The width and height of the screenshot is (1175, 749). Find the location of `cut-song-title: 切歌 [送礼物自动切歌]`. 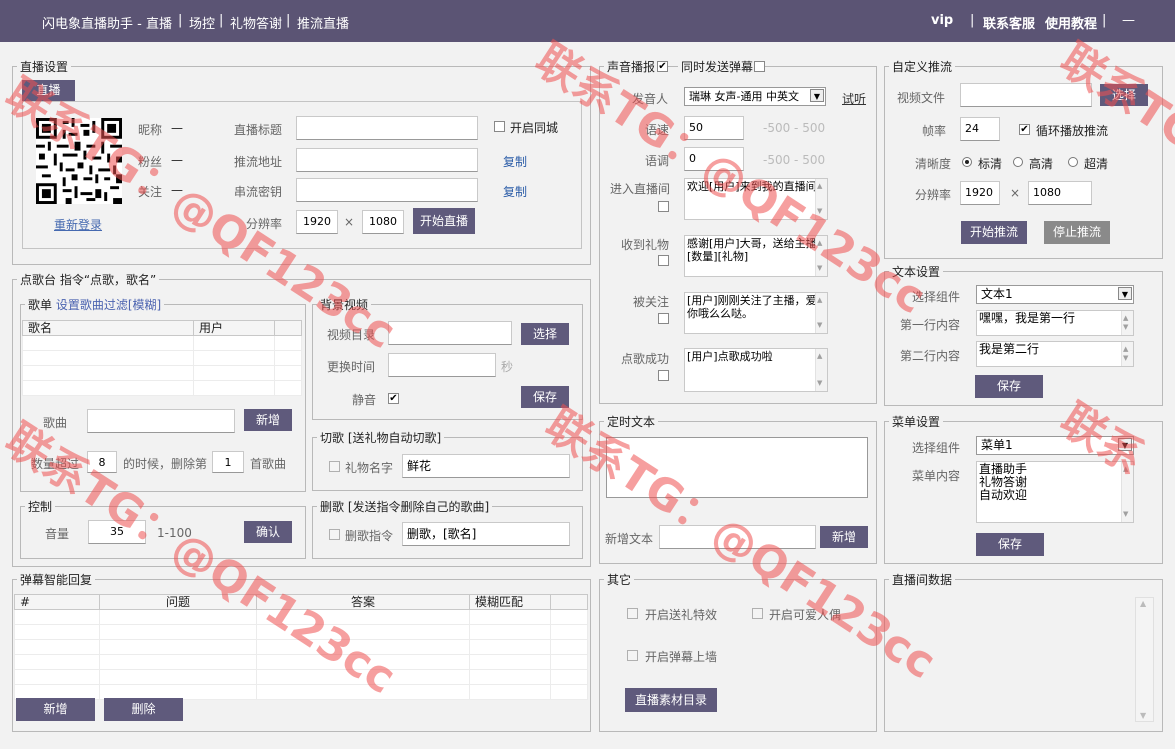

cut-song-title: 切歌 [送礼物自动切歌] is located at coordinates (381, 437).